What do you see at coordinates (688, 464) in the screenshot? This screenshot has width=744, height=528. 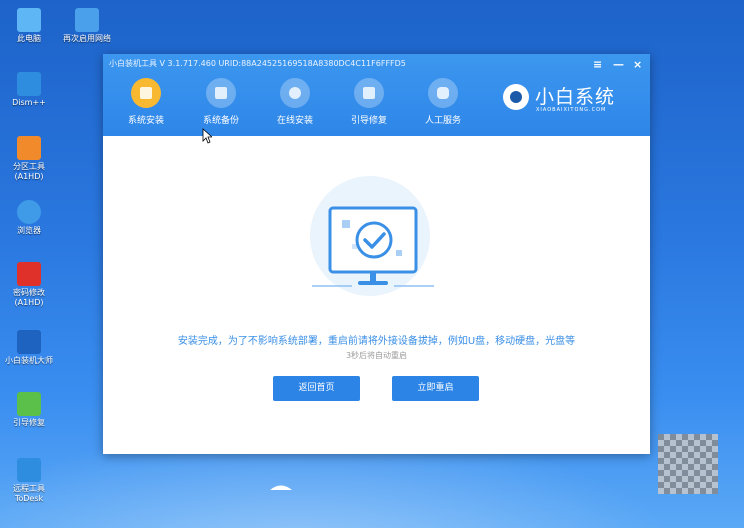 I see `blurred-qr-thumbnail` at bounding box center [688, 464].